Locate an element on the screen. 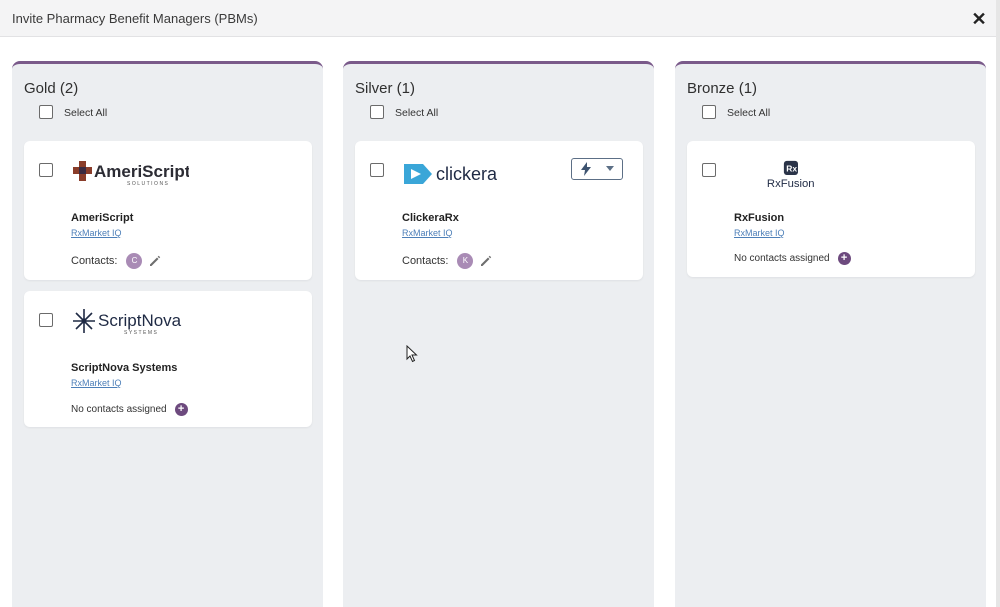 The image size is (1000, 607). logo-subtext: SYSTEMS is located at coordinates (141, 333).